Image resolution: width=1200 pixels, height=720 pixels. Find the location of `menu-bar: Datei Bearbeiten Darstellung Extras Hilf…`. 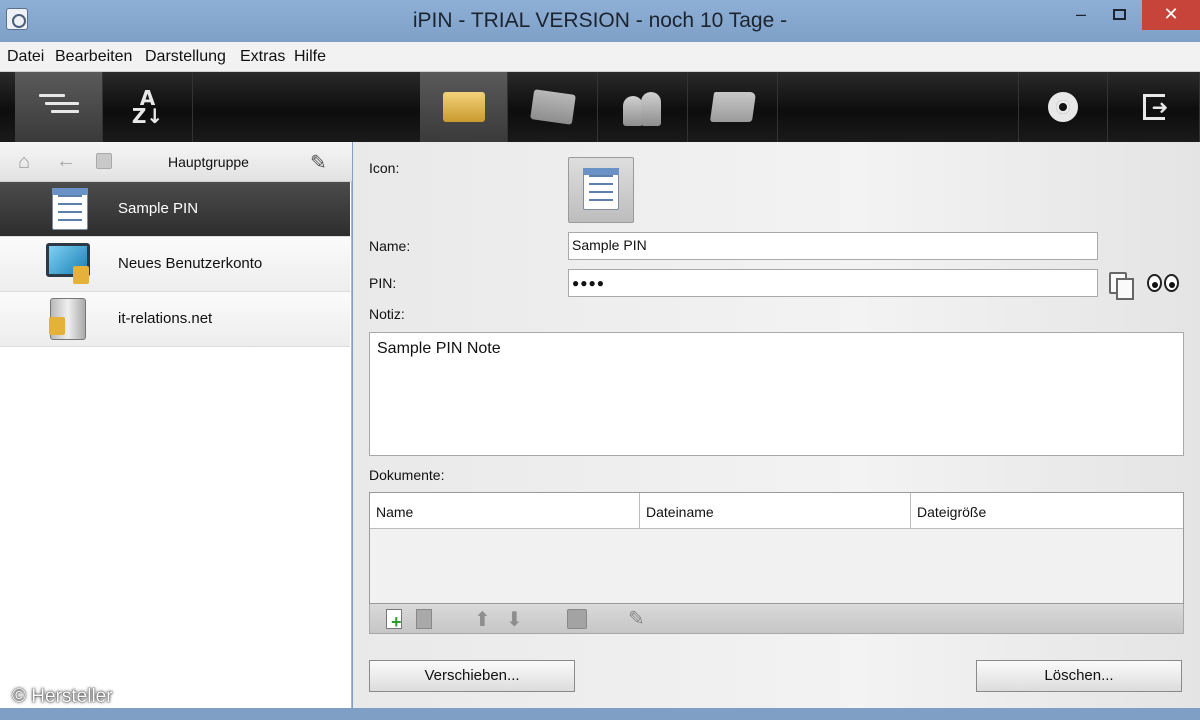

menu-bar: Datei Bearbeiten Darstellung Extras Hilf… is located at coordinates (600, 57).